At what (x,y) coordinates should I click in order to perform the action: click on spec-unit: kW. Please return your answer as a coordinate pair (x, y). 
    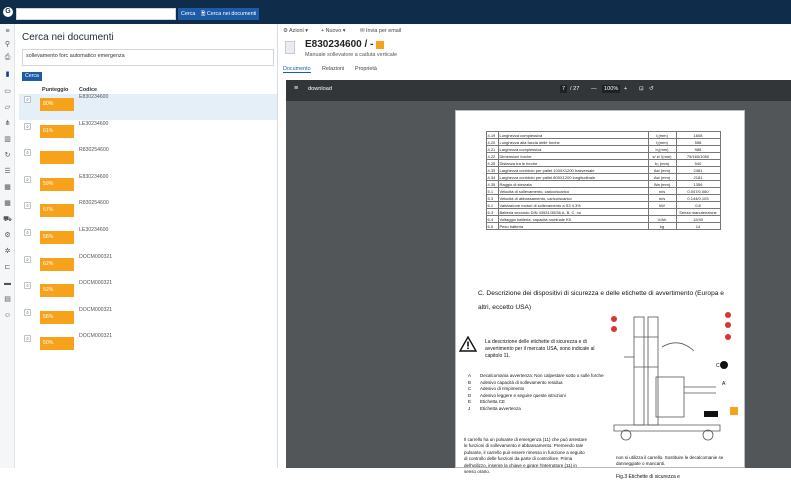
    Looking at the image, I should click on (662, 205).